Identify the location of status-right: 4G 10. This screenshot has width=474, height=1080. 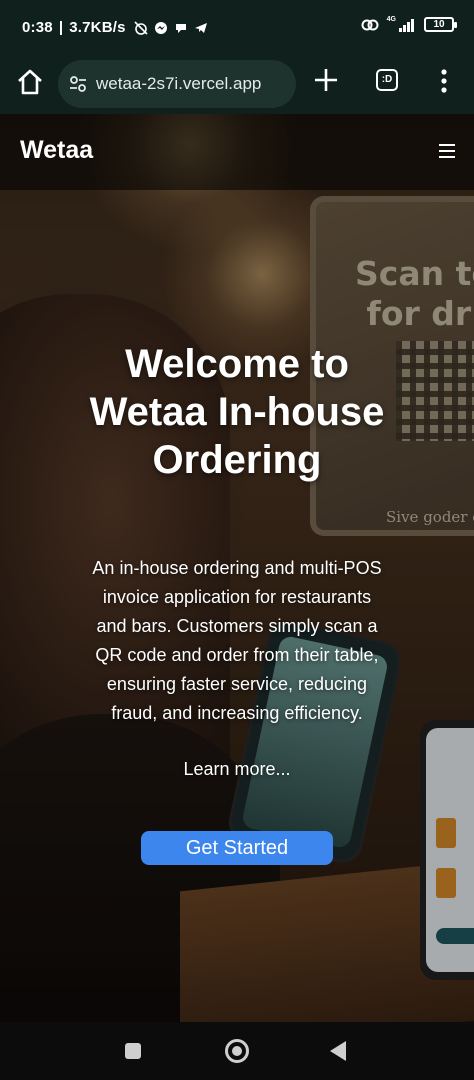
(409, 24).